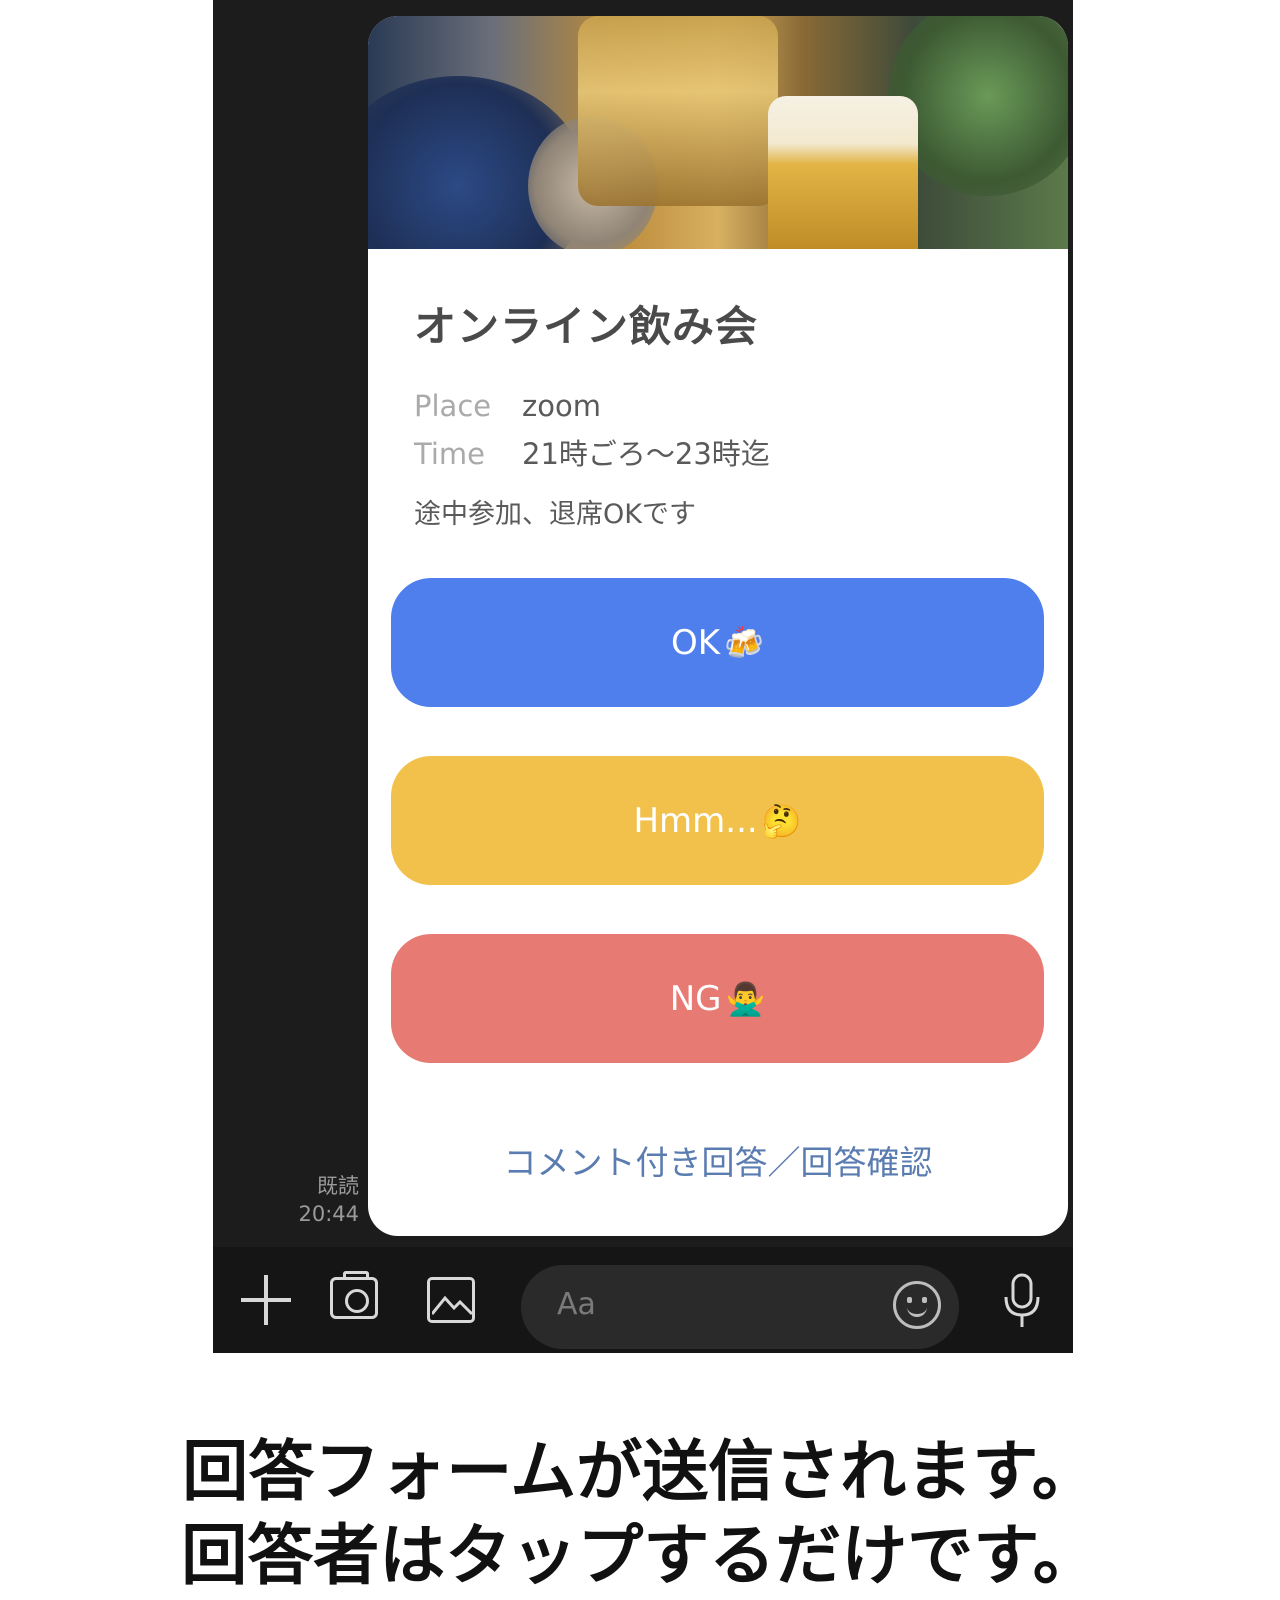 Image resolution: width=1280 pixels, height=1600 pixels. What do you see at coordinates (744, 642) in the screenshot?
I see `beer-icon: 🍻` at bounding box center [744, 642].